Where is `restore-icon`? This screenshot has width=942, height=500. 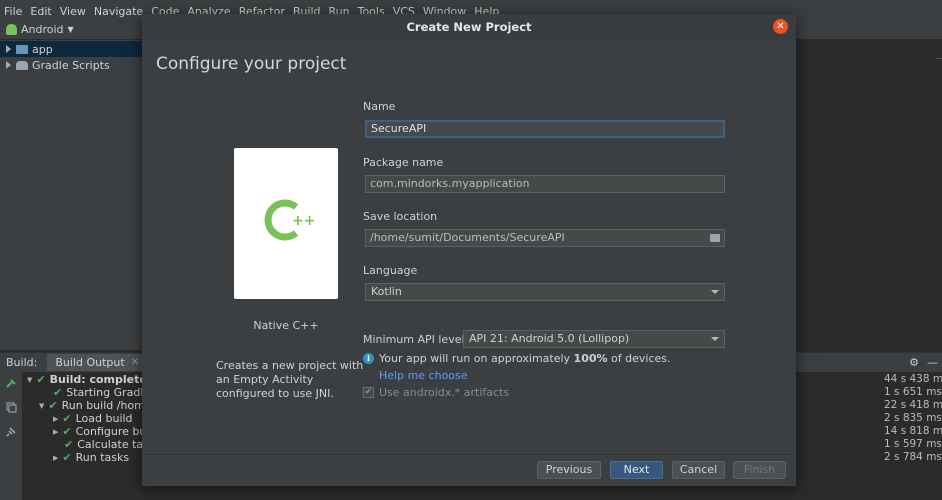
restore-icon is located at coordinates (11, 407).